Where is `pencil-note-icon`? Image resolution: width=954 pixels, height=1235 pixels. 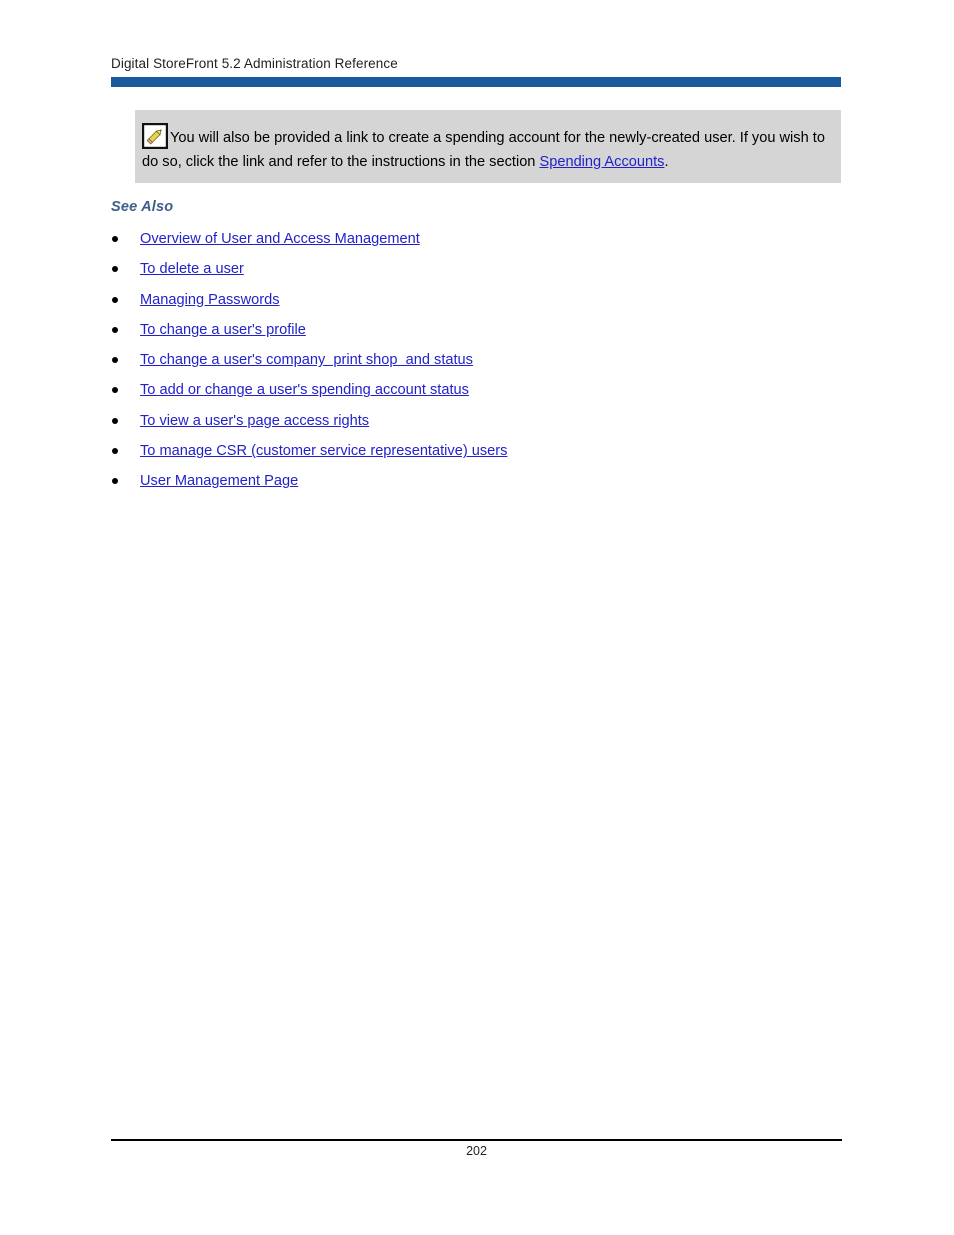
pencil-note-icon is located at coordinates (155, 136).